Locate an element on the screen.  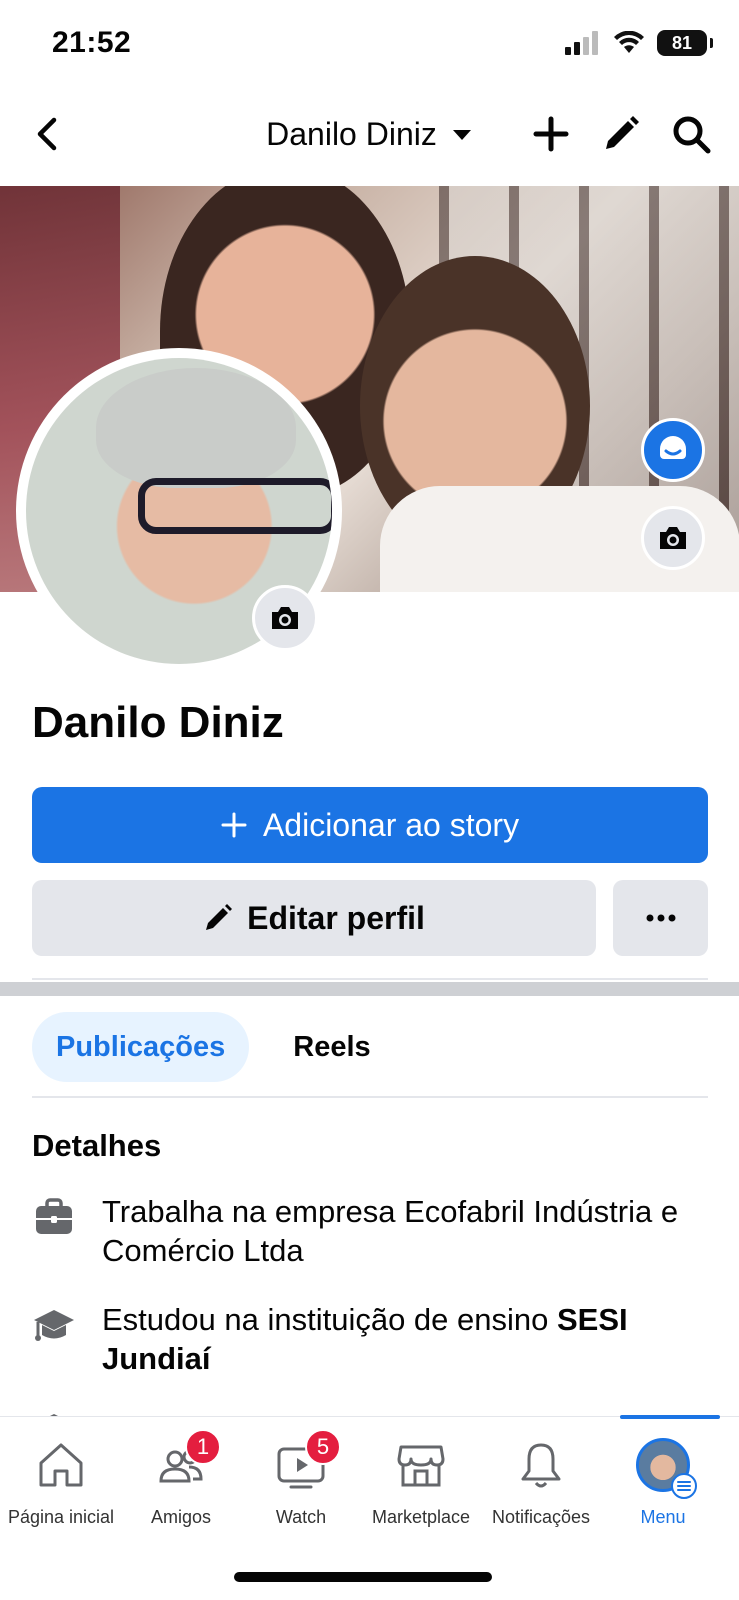
create-button is located at coordinates (551, 134).